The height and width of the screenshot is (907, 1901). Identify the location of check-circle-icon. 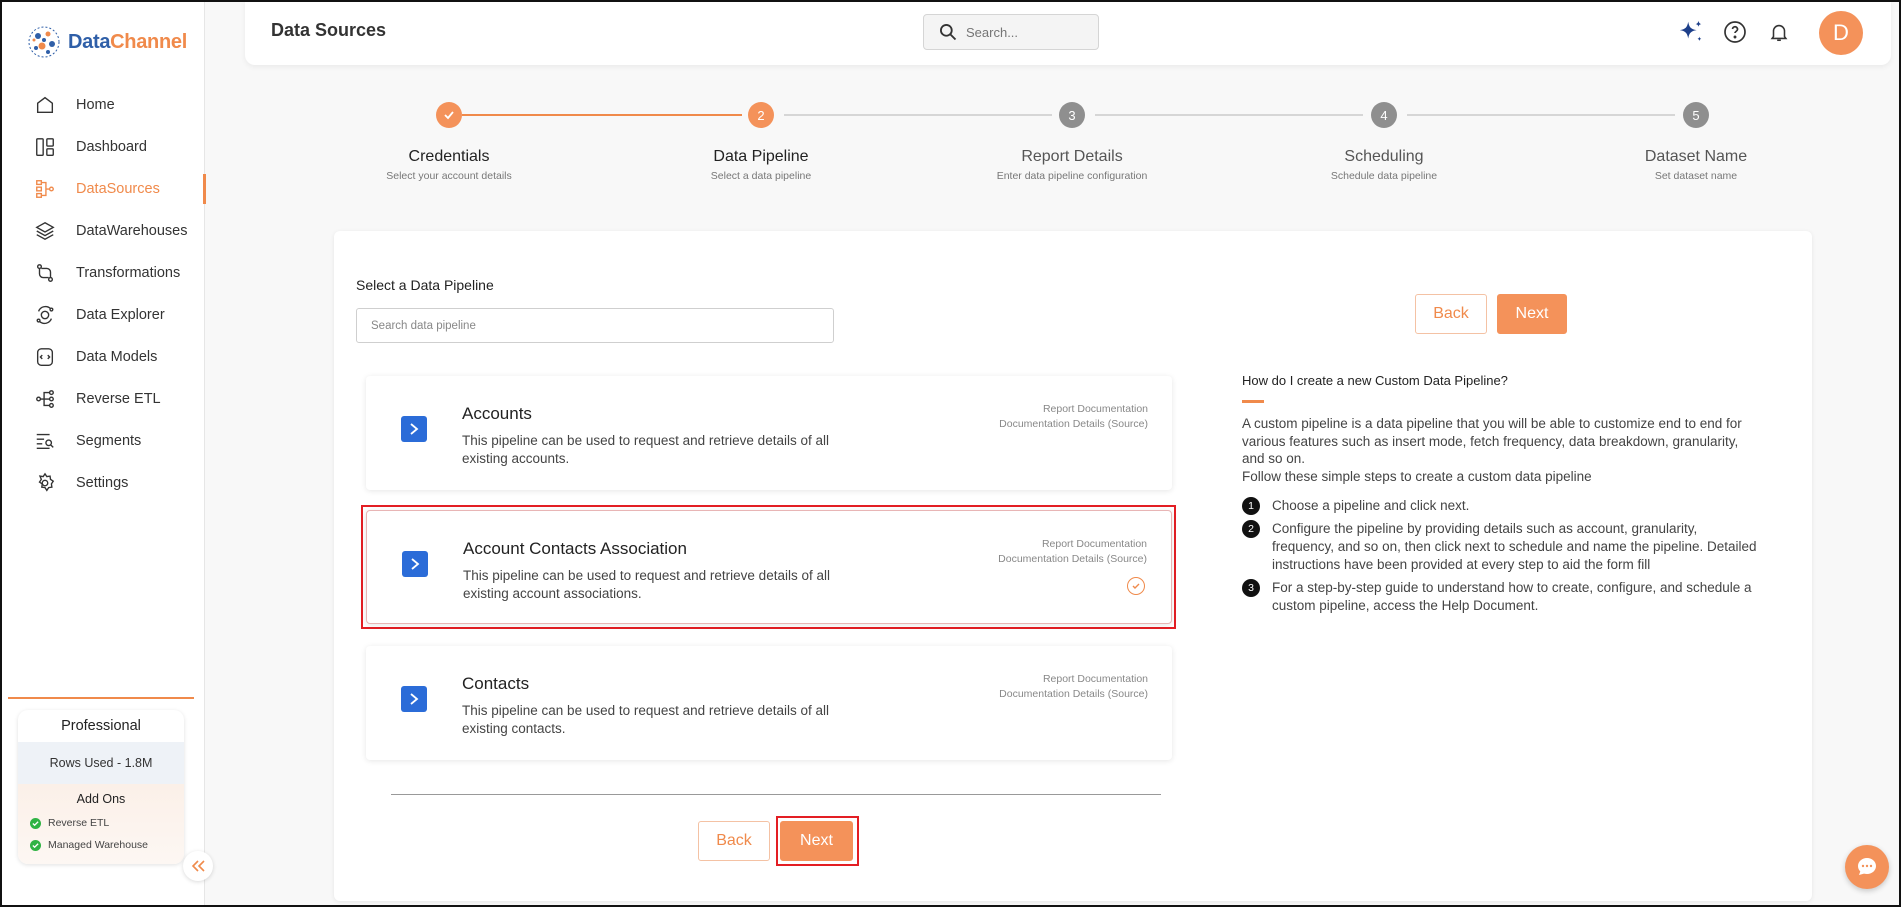
(35, 845).